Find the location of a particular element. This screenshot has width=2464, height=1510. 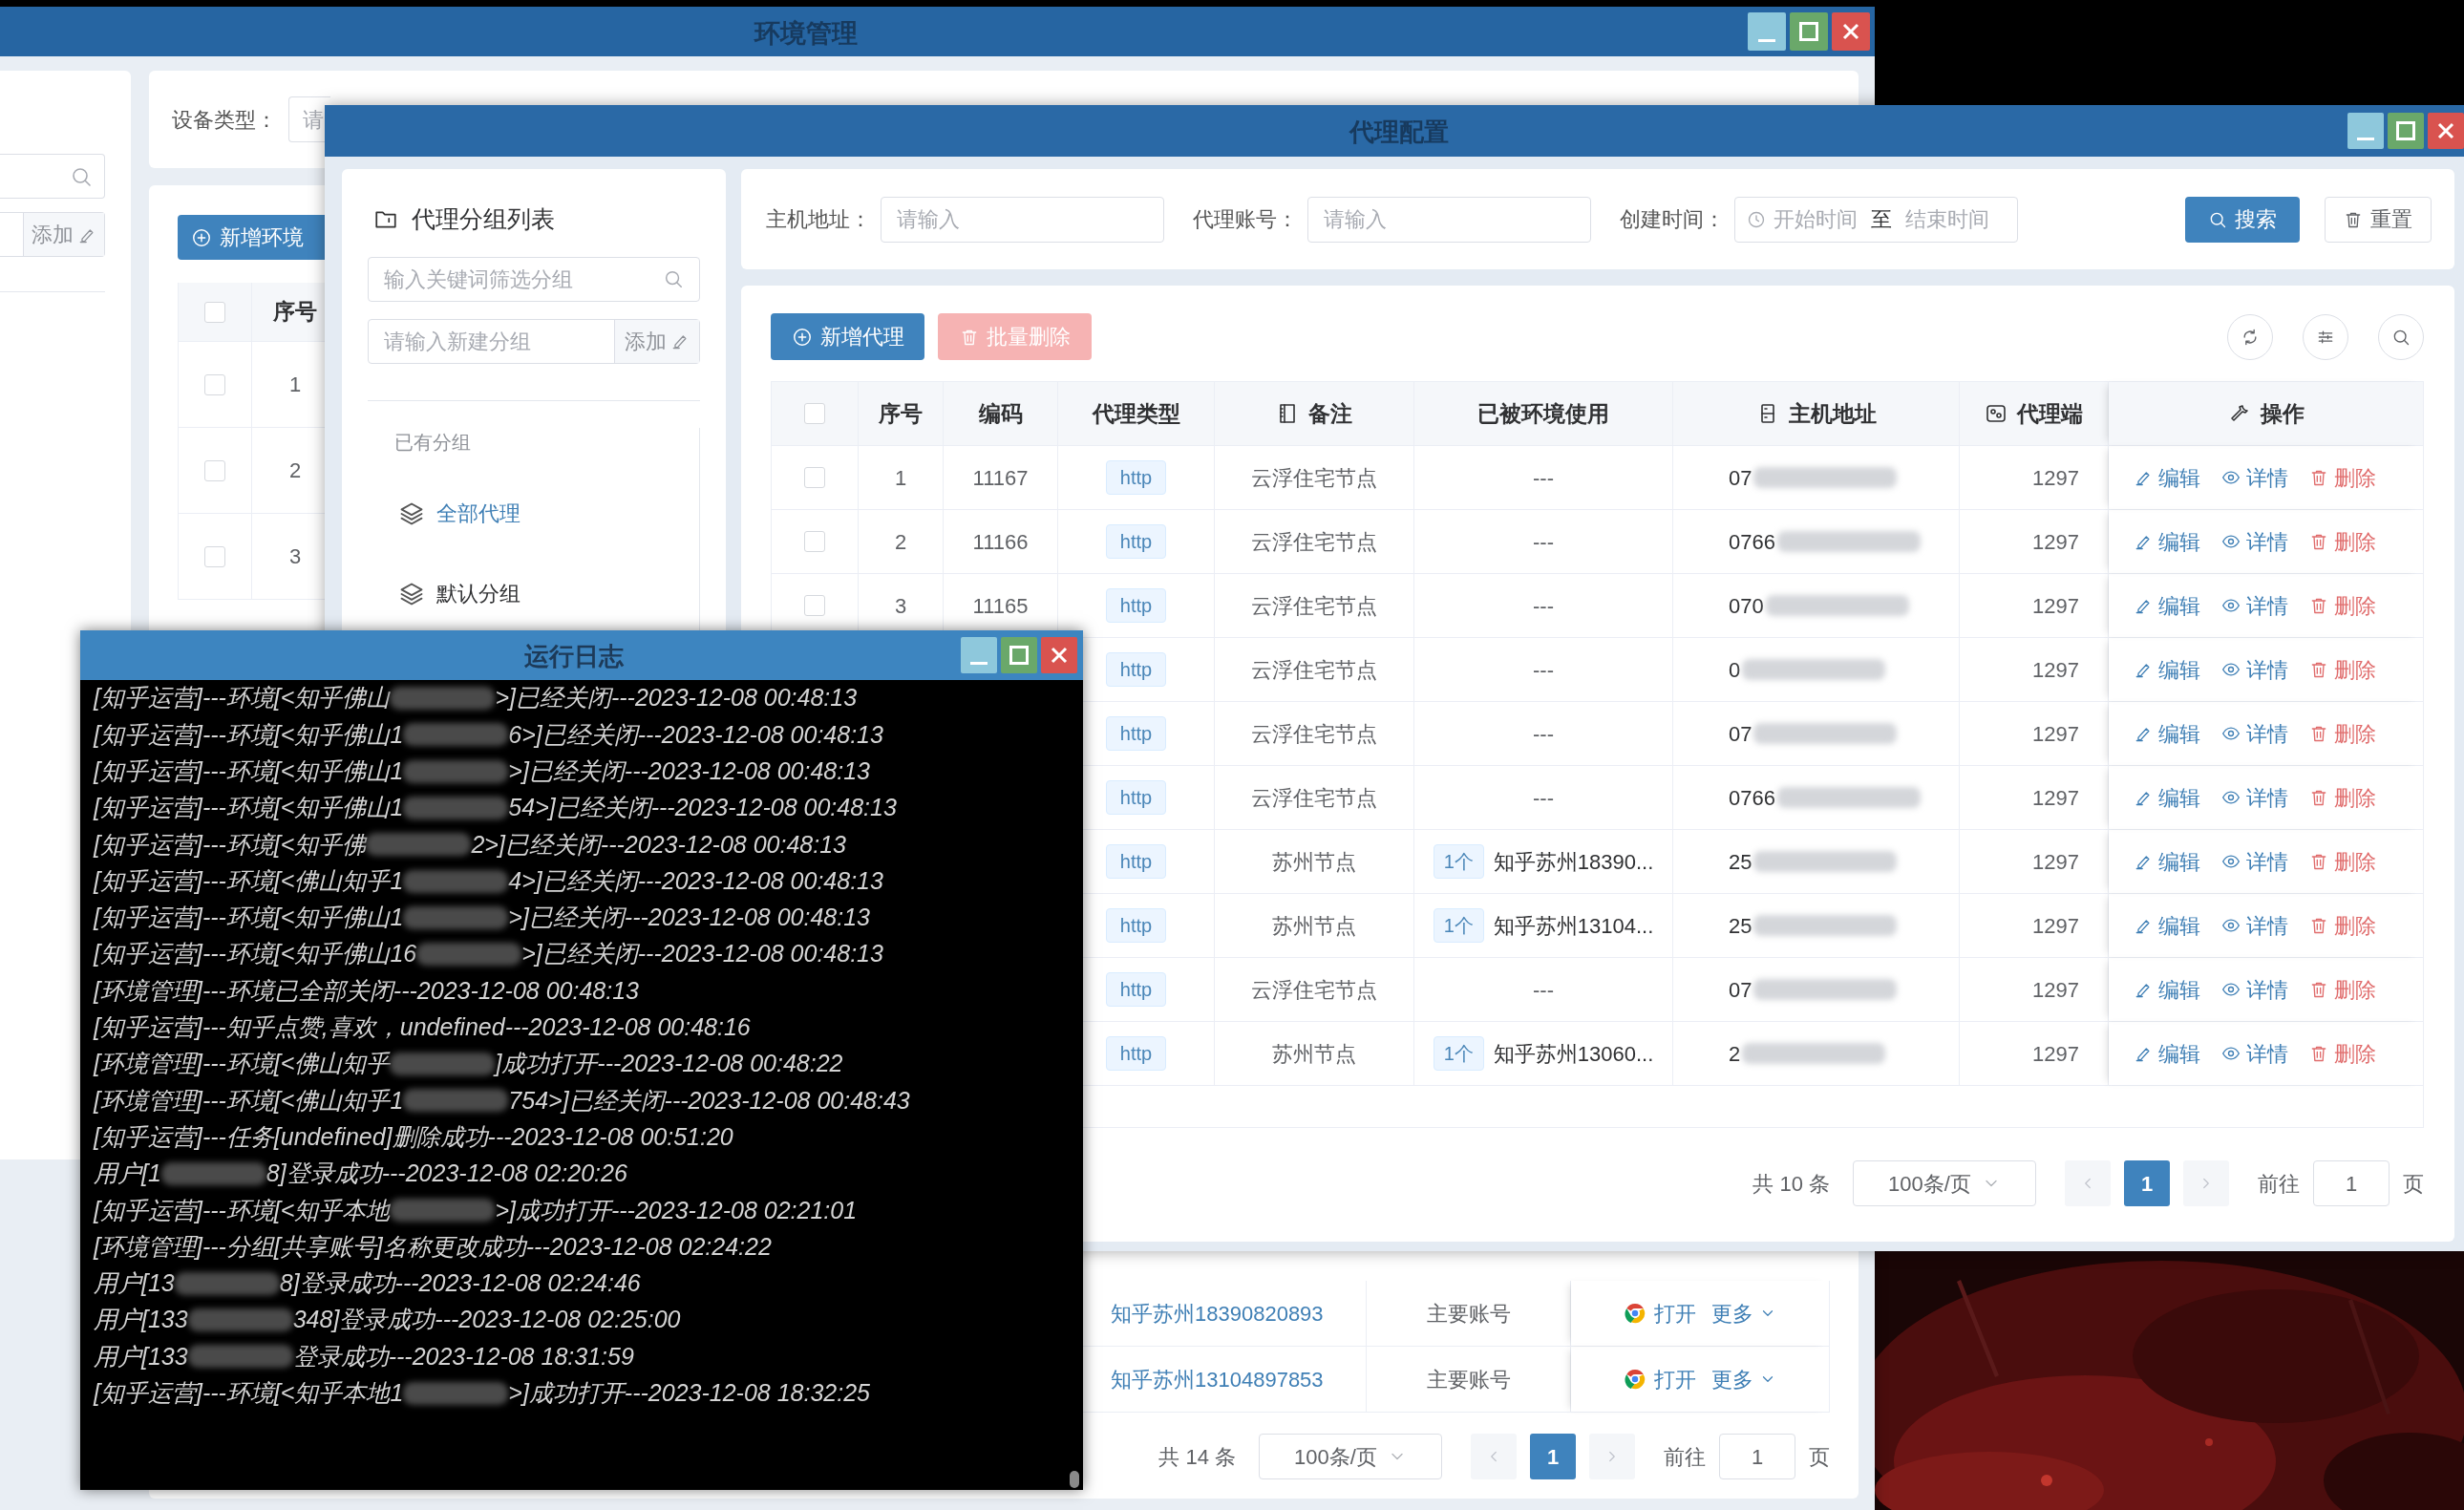

reset-button: 重置 is located at coordinates (2378, 219).